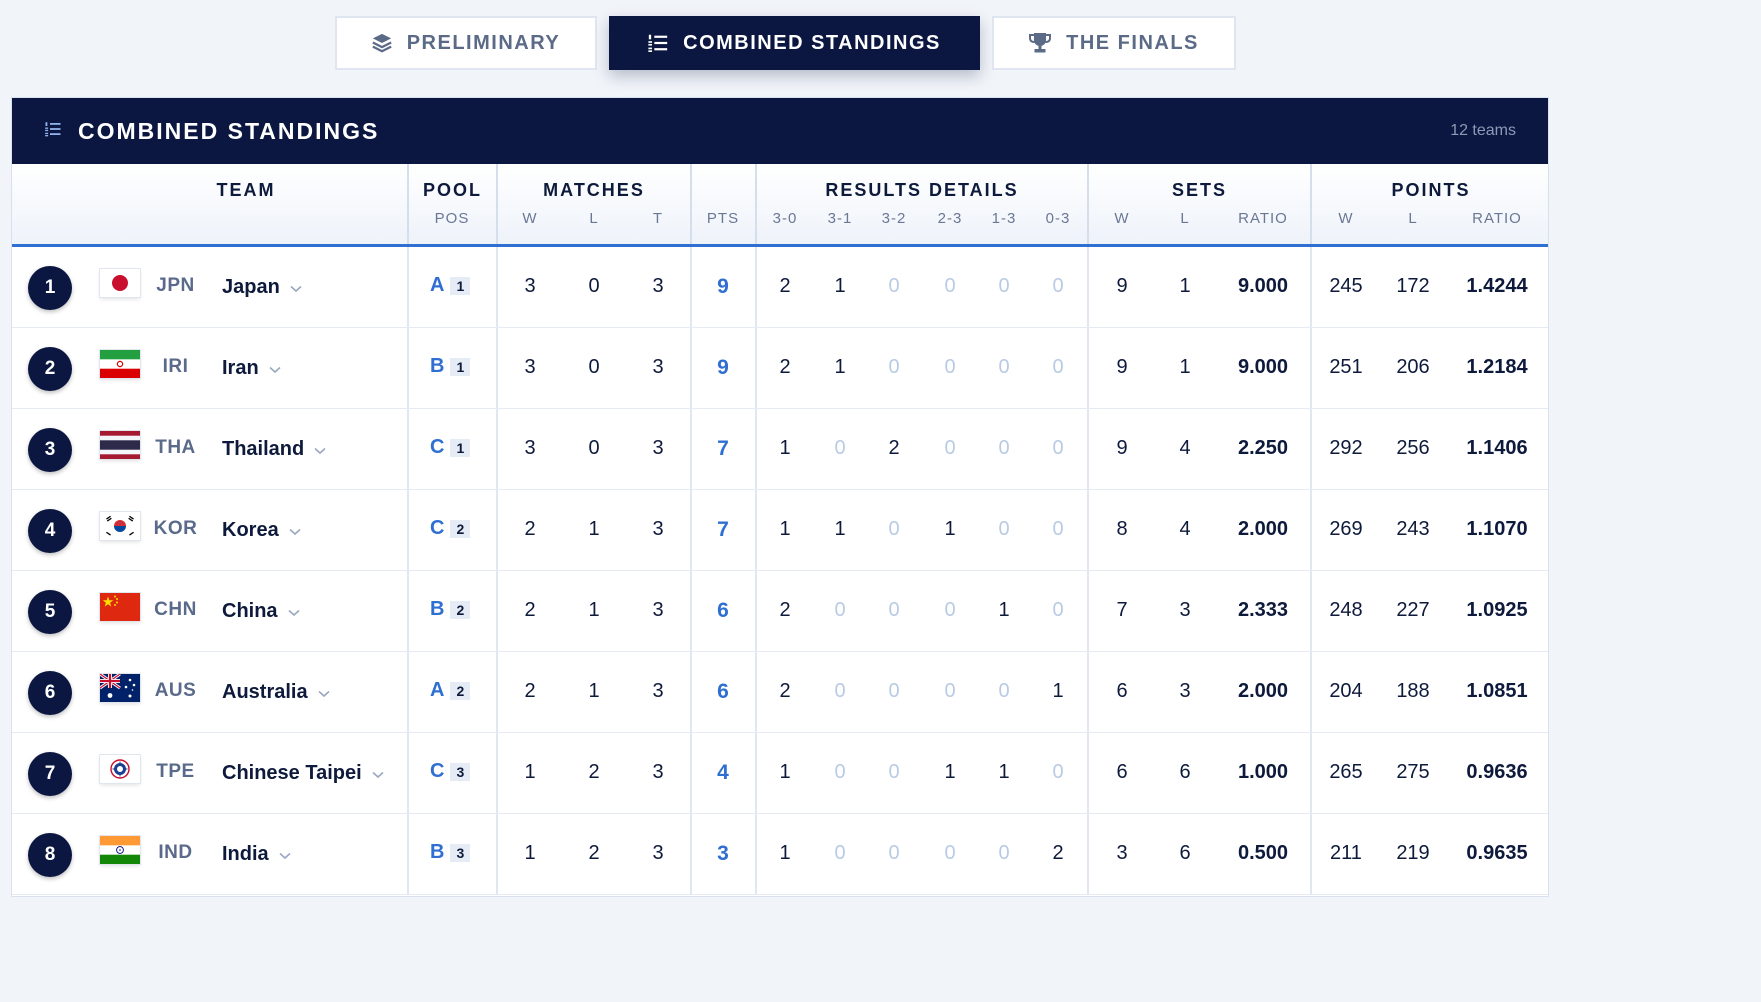 The height and width of the screenshot is (1002, 1761). What do you see at coordinates (780, 287) in the screenshot?
I see `table-row: 1 JPN Japan A 1 3 0 3 9 2 1 0 0 0 0 9 1 9.000 245 172 1.4244` at bounding box center [780, 287].